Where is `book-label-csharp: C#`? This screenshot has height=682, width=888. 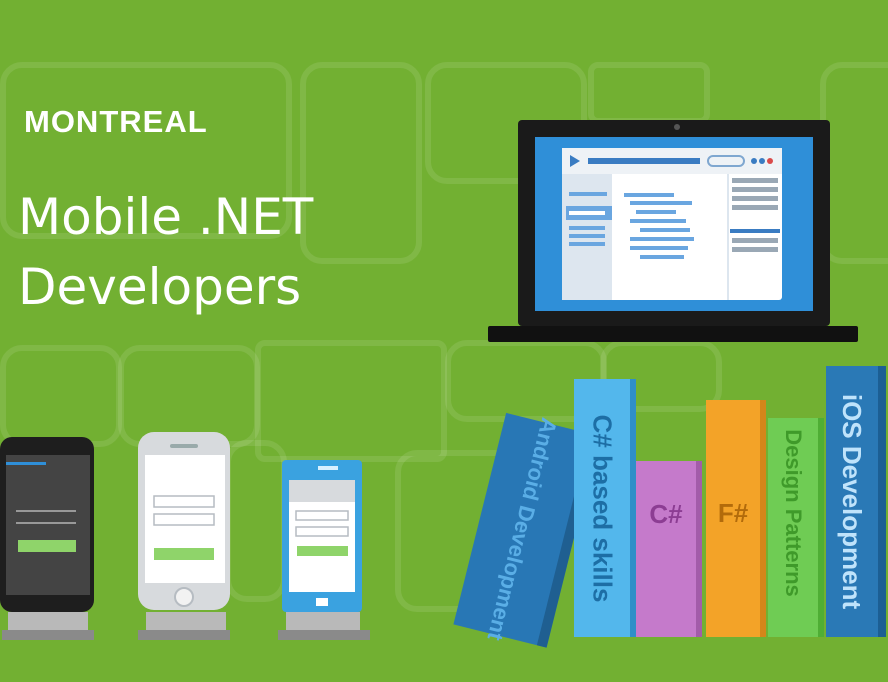 book-label-csharp: C# is located at coordinates (666, 513).